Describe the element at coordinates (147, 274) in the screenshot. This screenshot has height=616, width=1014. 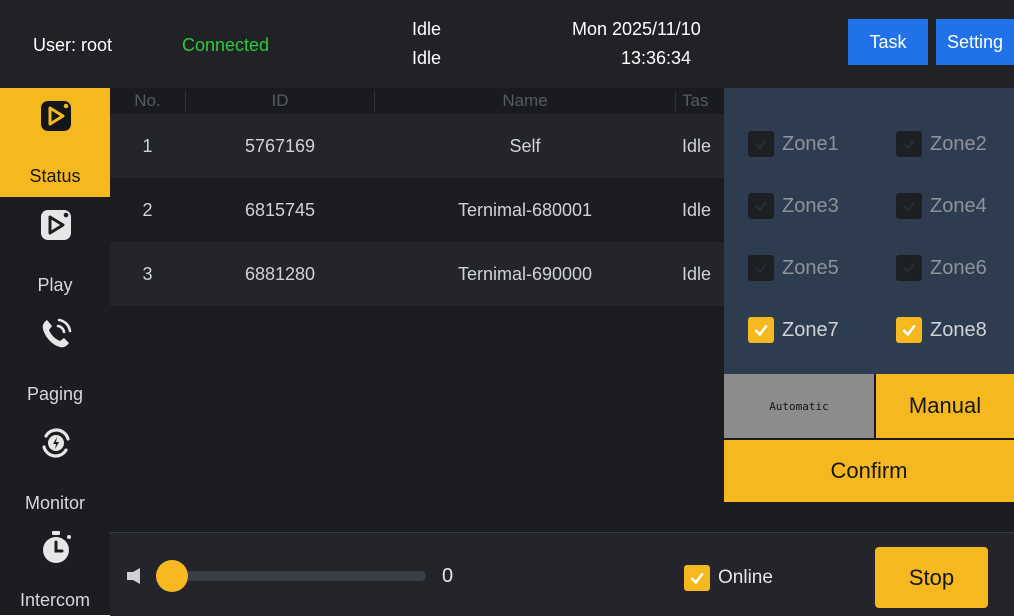
I see `cell-no: 3` at that location.